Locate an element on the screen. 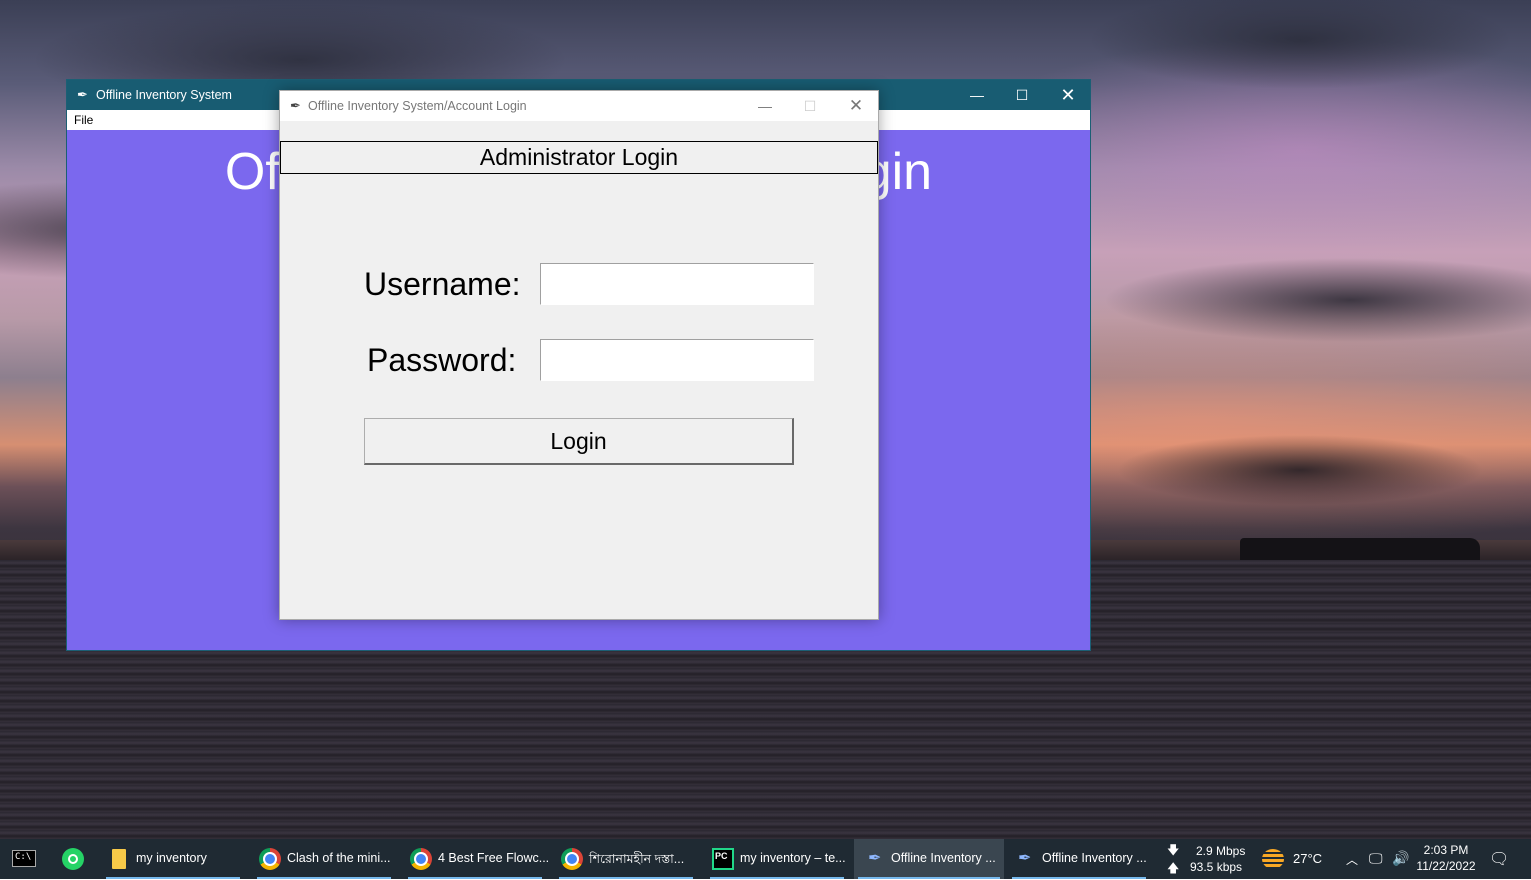  taskbar-item-terminal: C:\ is located at coordinates (24, 859).